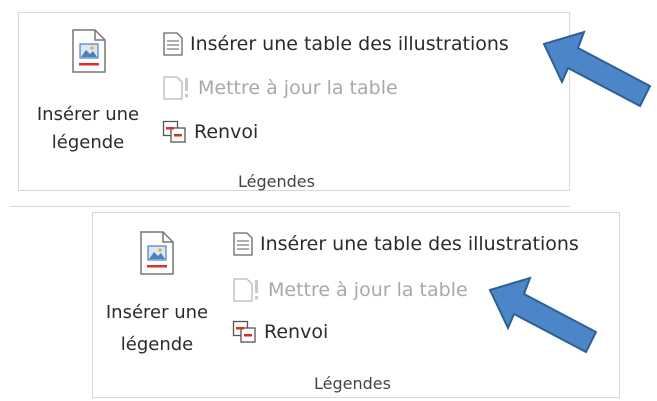  What do you see at coordinates (294, 12) in the screenshot?
I see `panel-top-top-border` at bounding box center [294, 12].